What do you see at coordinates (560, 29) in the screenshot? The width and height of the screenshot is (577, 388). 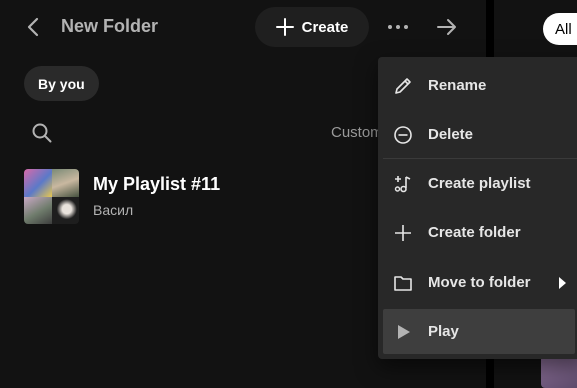 I see `filter-chip-all: All` at bounding box center [560, 29].